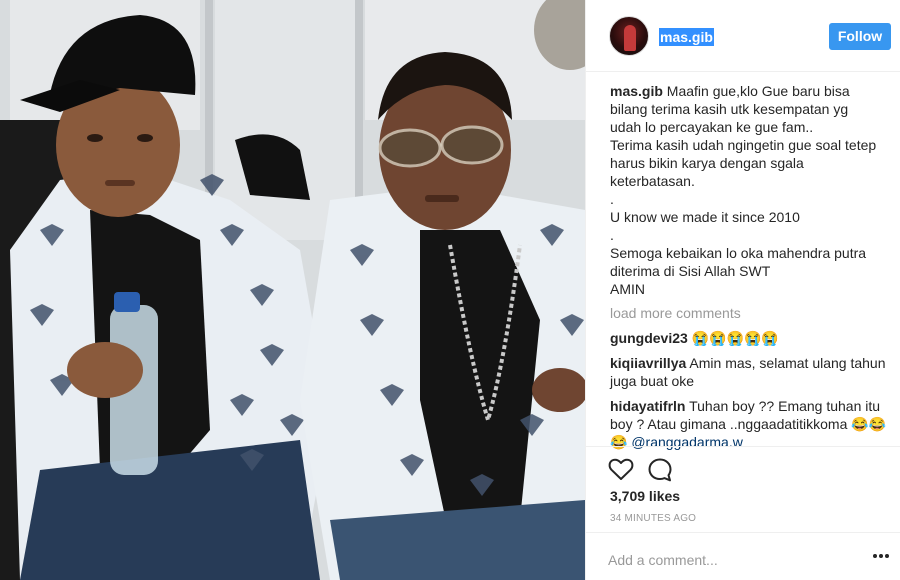 This screenshot has width=900, height=580. What do you see at coordinates (705, 217) in the screenshot?
I see `caption-line: U know we made it since 2010` at bounding box center [705, 217].